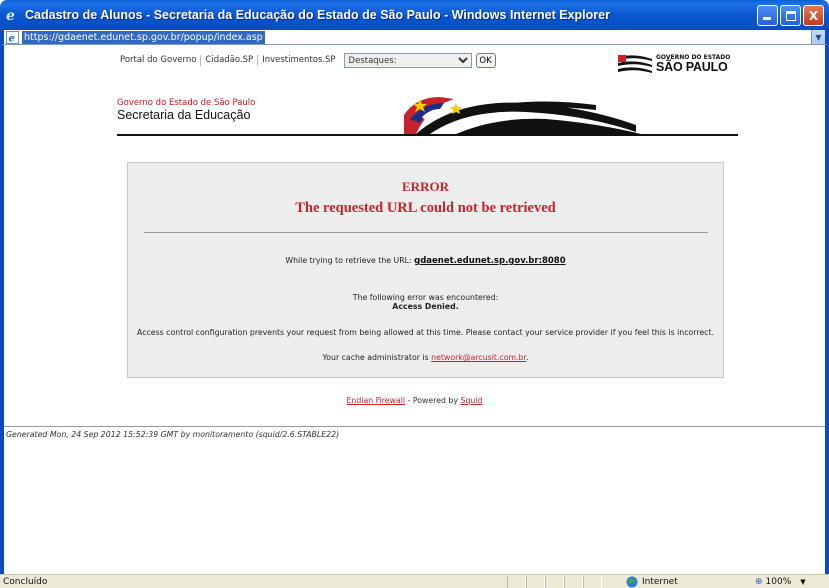 This screenshot has height=588, width=829. Describe the element at coordinates (632, 581) in the screenshot. I see `globe-icon` at that location.